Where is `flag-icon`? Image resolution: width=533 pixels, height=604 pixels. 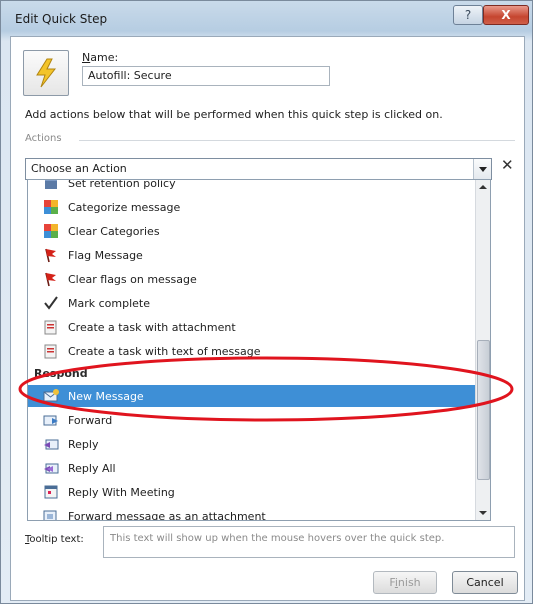
flag-icon is located at coordinates (51, 255).